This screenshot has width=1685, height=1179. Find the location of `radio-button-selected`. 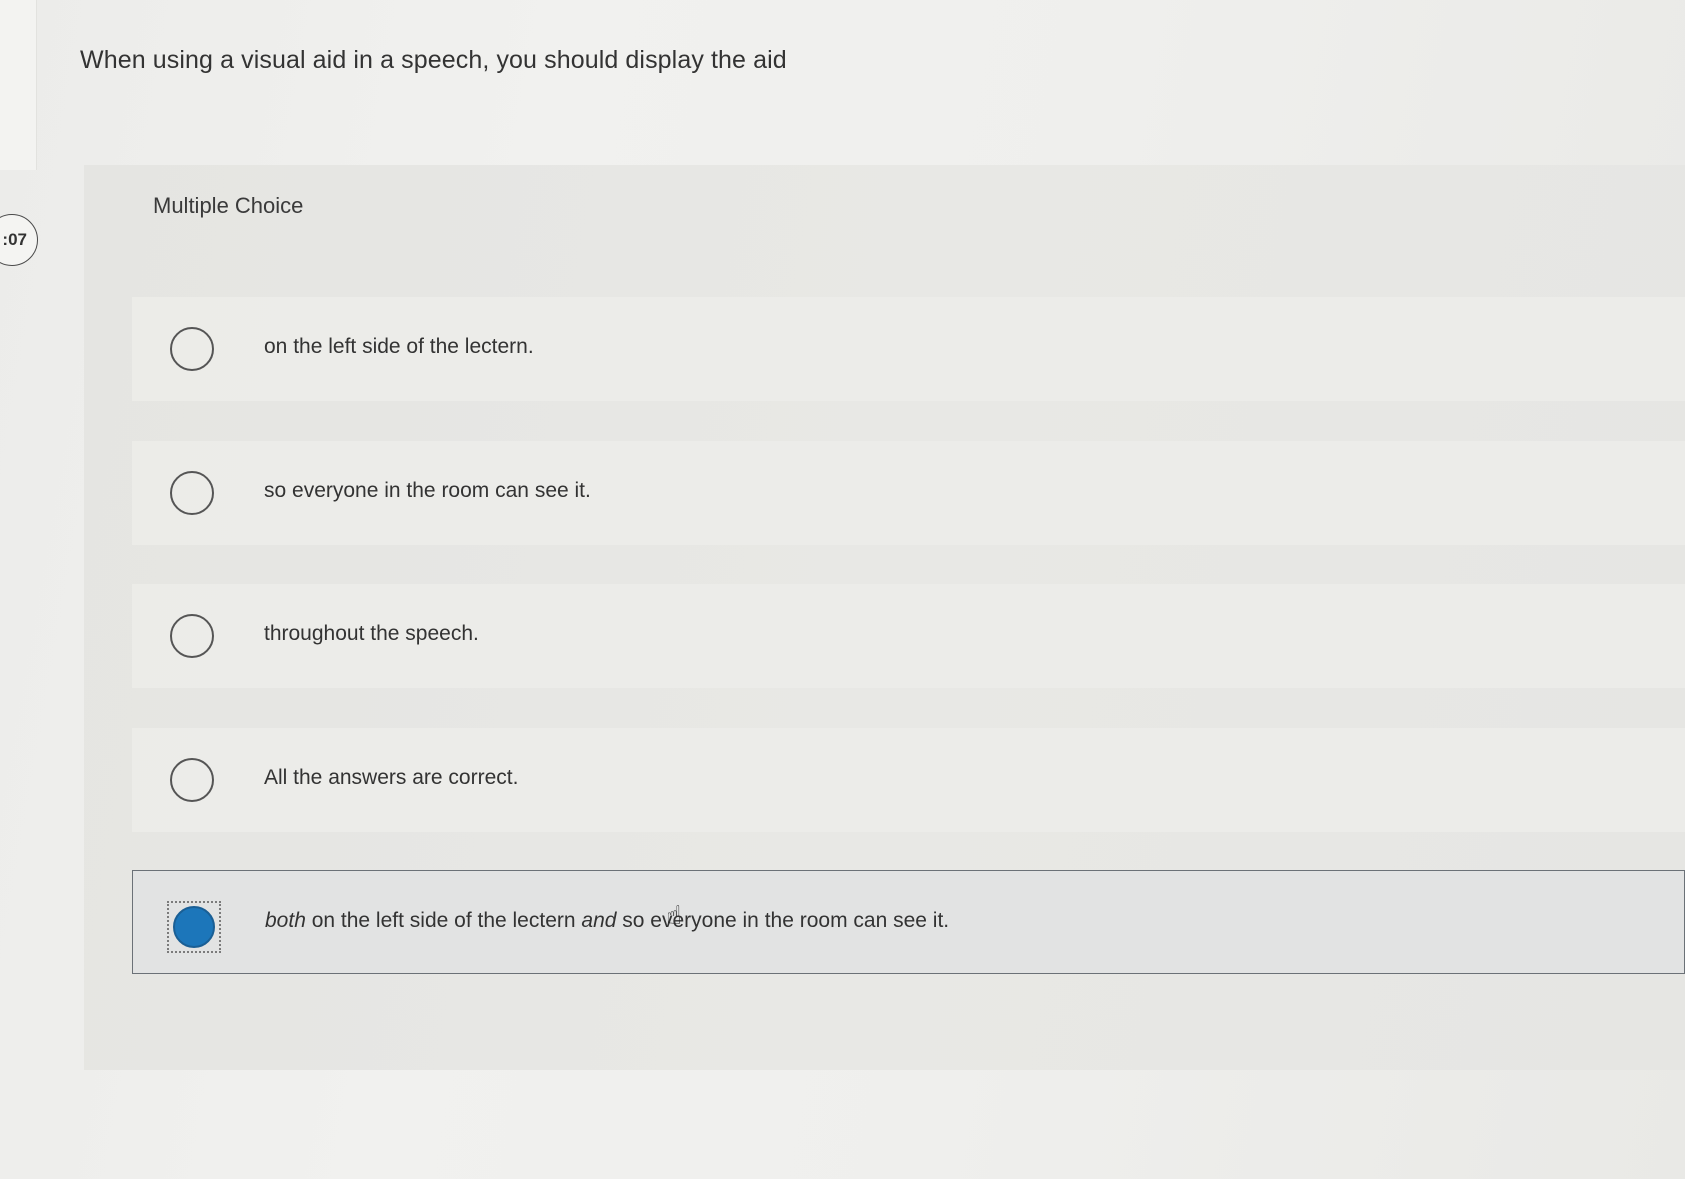

radio-button-selected is located at coordinates (194, 927).